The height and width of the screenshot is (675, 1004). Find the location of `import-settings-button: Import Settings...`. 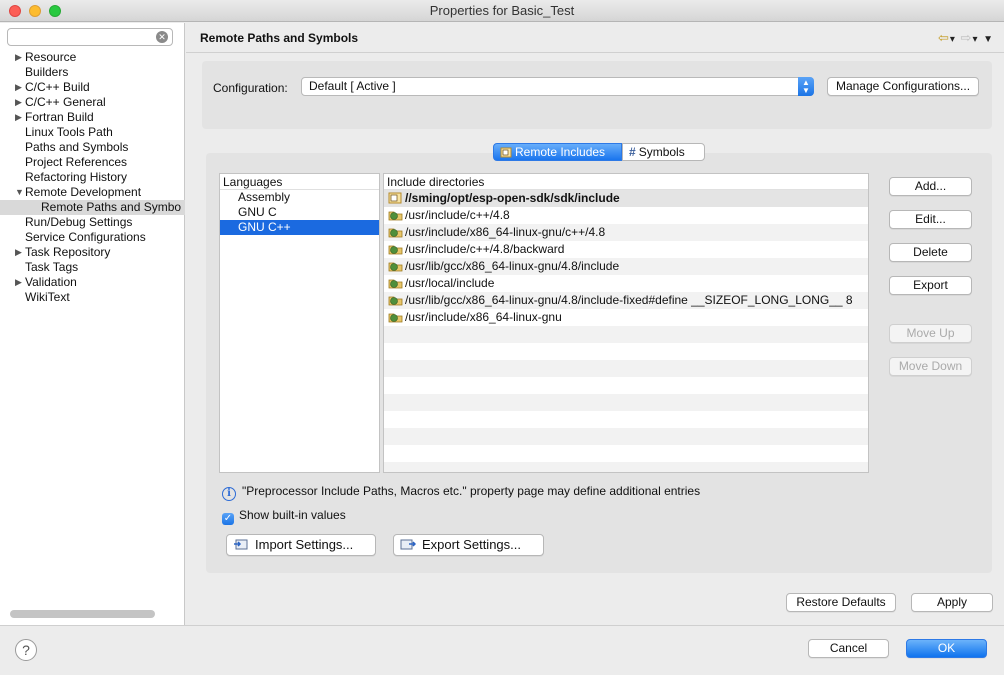

import-settings-button: Import Settings... is located at coordinates (301, 545).